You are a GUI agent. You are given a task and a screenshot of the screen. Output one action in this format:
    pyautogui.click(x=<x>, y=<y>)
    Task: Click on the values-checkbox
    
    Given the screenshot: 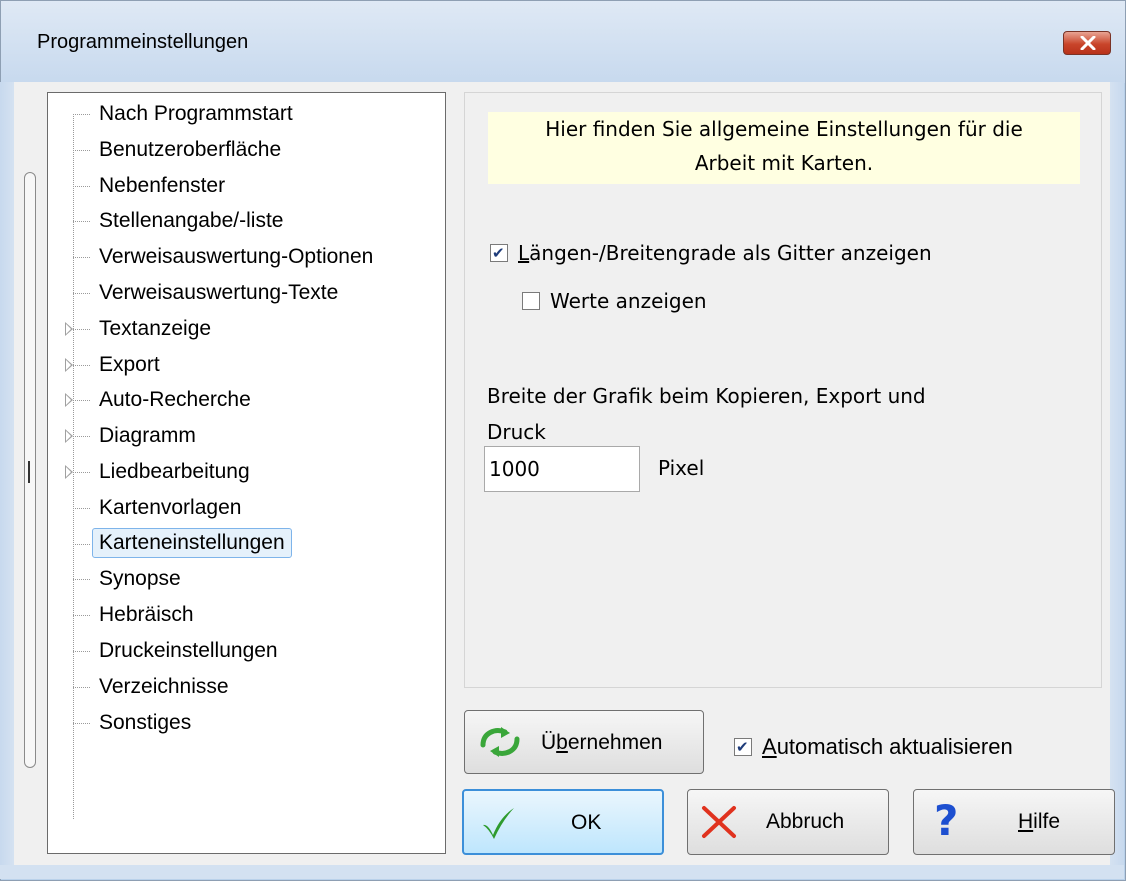 What is the action you would take?
    pyautogui.click(x=531, y=301)
    